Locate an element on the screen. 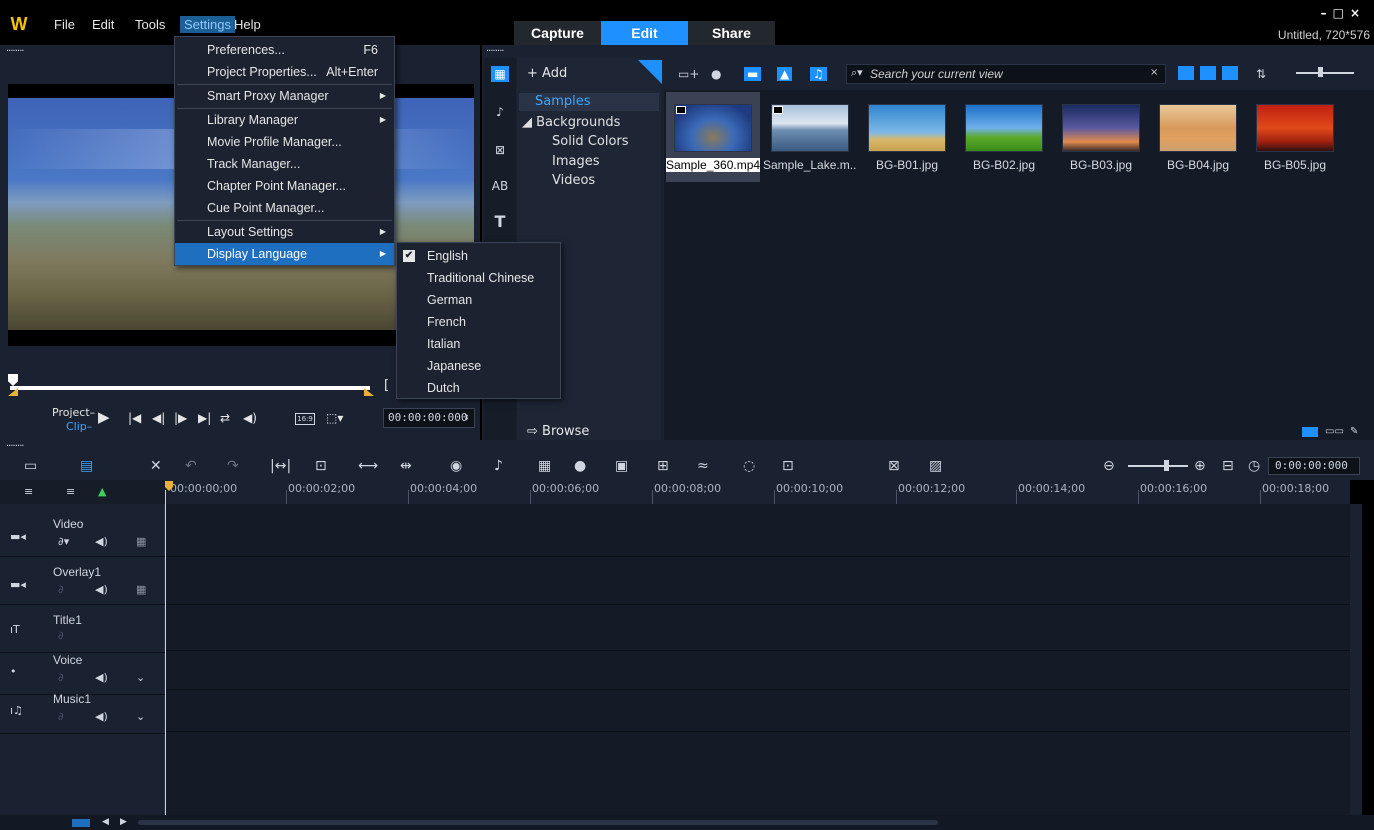 The height and width of the screenshot is (830, 1374). grid-view-icon is located at coordinates (1230, 73).